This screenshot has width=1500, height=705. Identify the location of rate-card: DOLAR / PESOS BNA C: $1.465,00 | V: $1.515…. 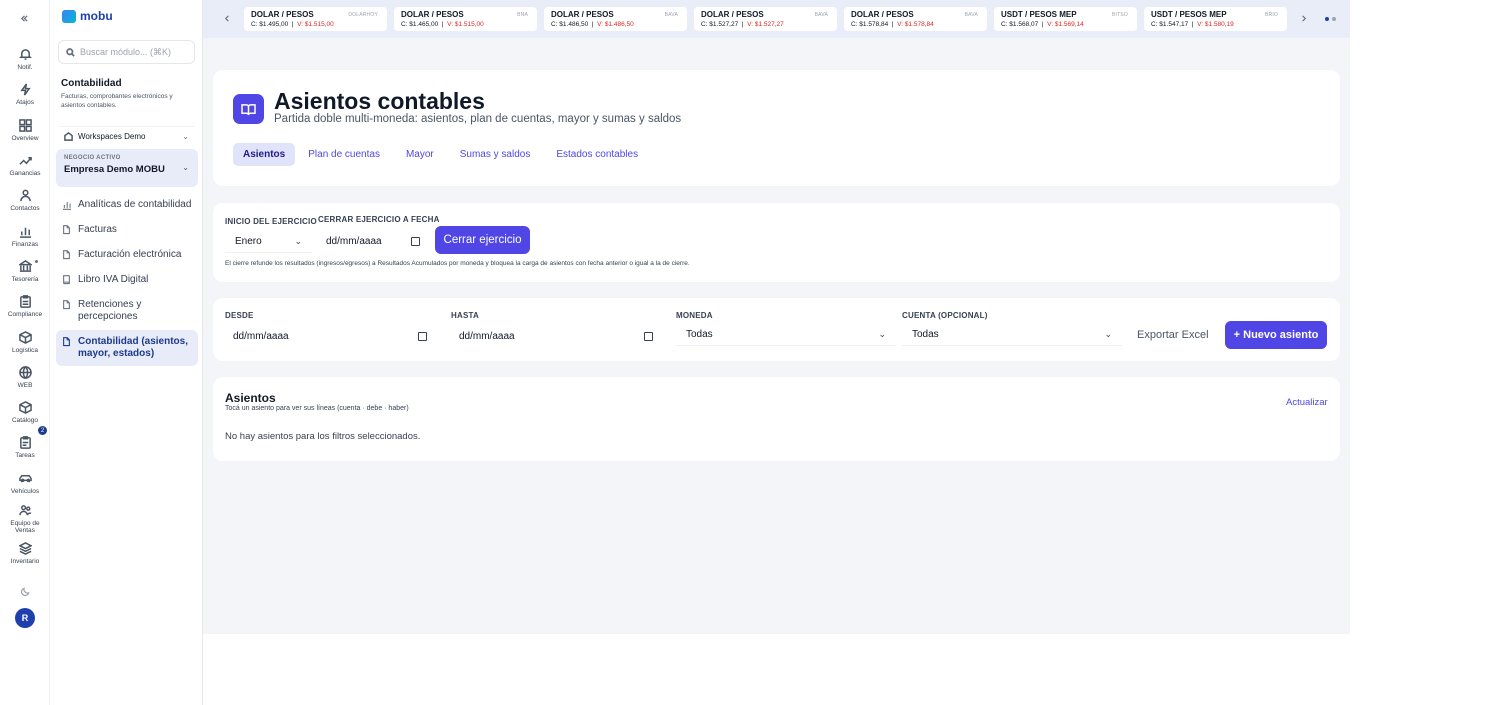
(465, 19).